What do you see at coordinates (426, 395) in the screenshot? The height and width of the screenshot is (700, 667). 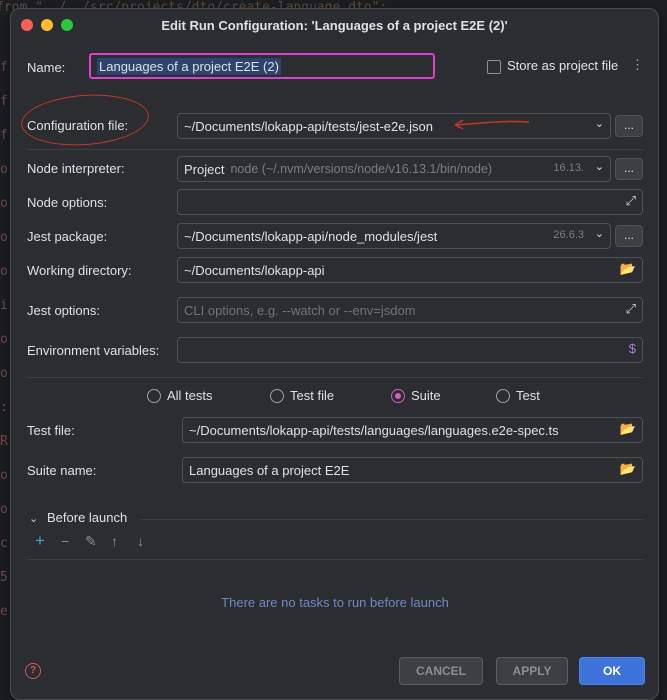 I see `radio-suite-label: Suite` at bounding box center [426, 395].